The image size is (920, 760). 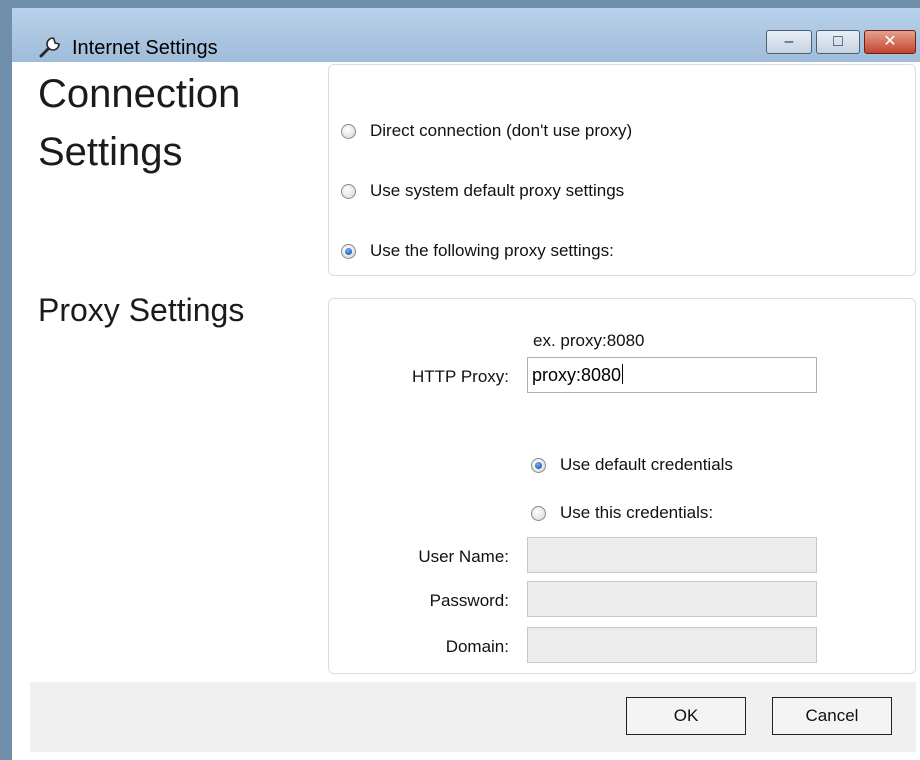 I want to click on radio-use-following-proxy: Use the following proxy settings:, so click(x=477, y=251).